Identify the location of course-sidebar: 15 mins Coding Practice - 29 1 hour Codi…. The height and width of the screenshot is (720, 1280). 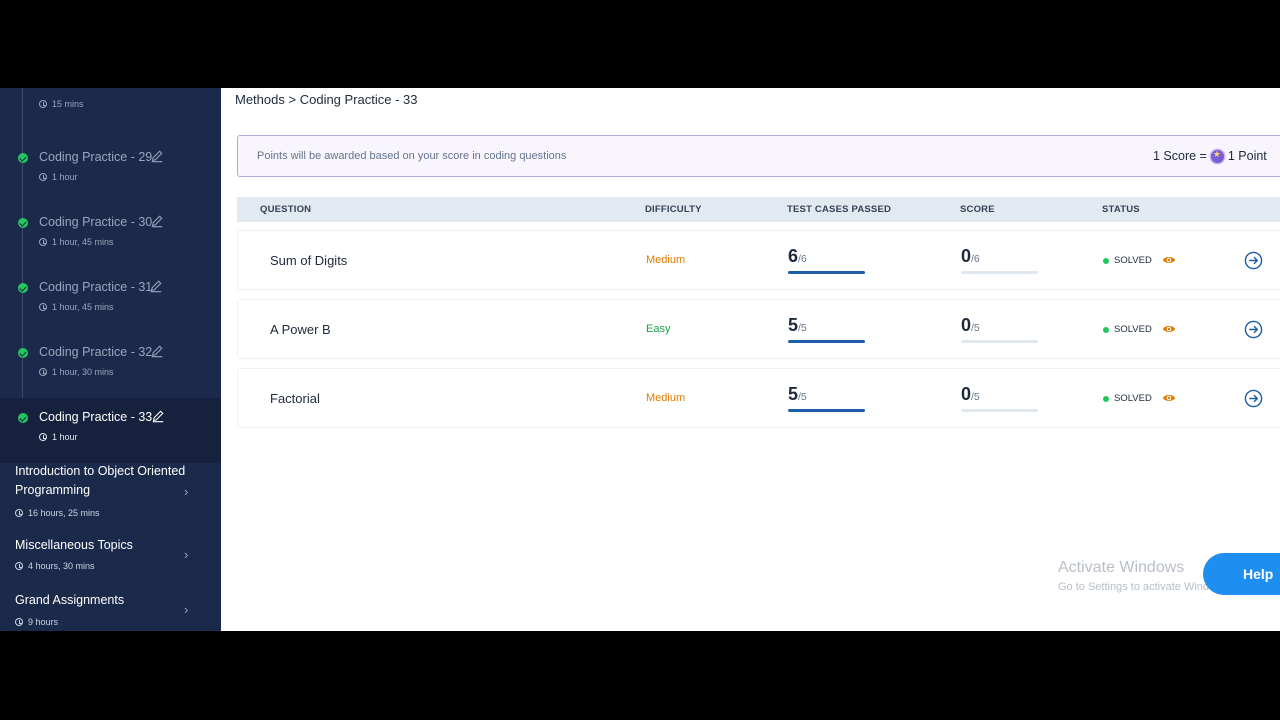
(110, 359).